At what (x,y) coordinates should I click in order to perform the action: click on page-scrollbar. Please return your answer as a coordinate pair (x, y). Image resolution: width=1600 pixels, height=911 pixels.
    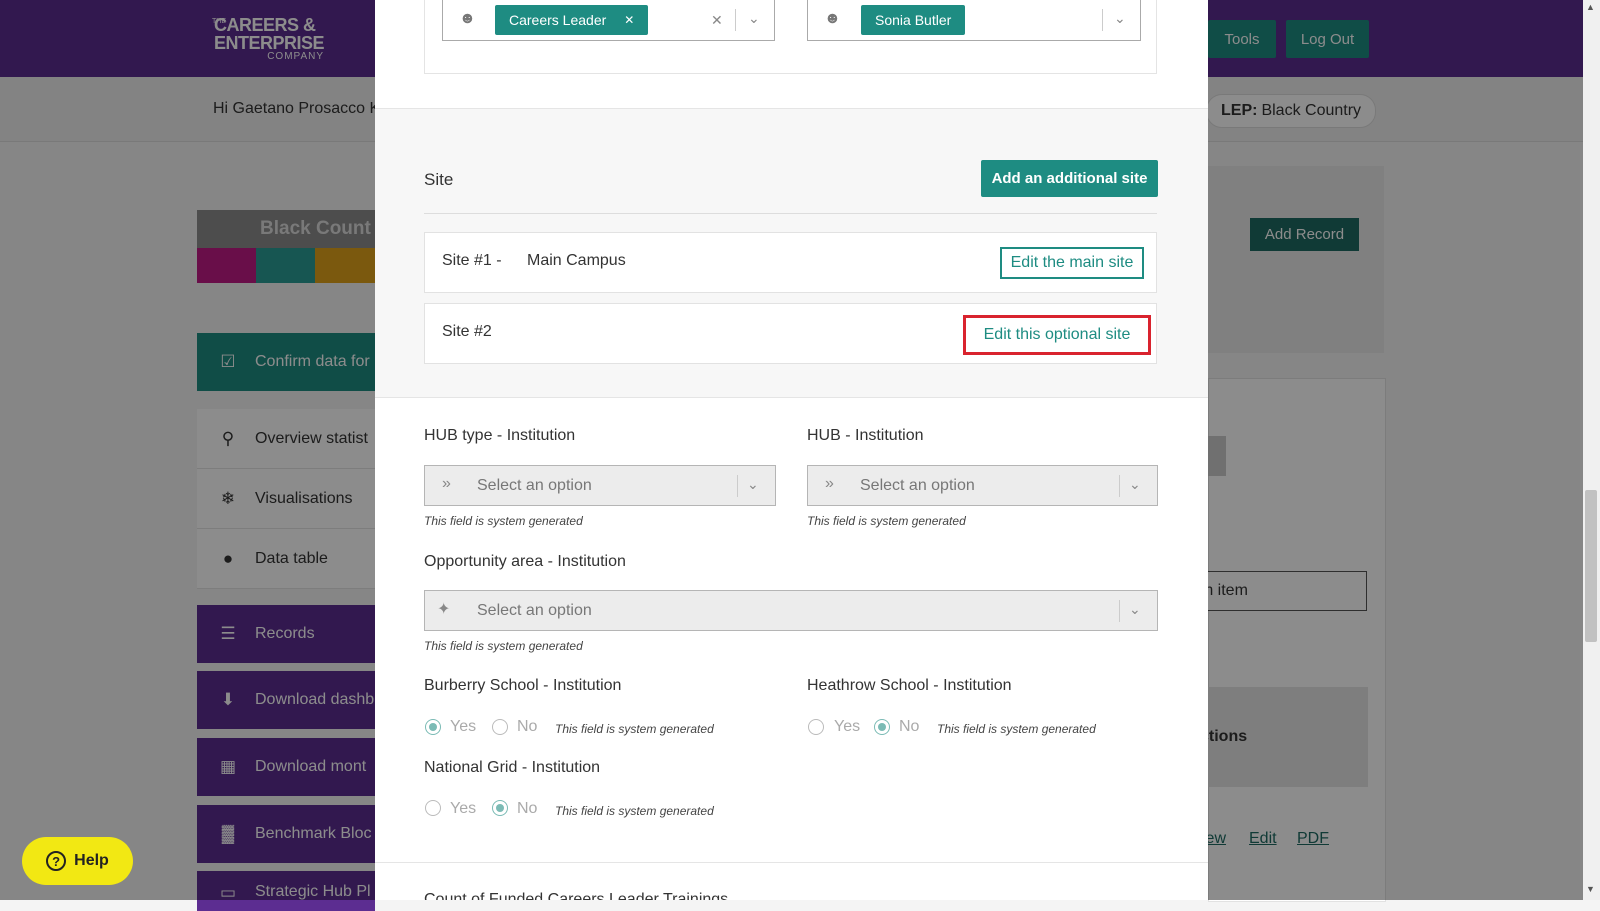
    Looking at the image, I should click on (1591, 450).